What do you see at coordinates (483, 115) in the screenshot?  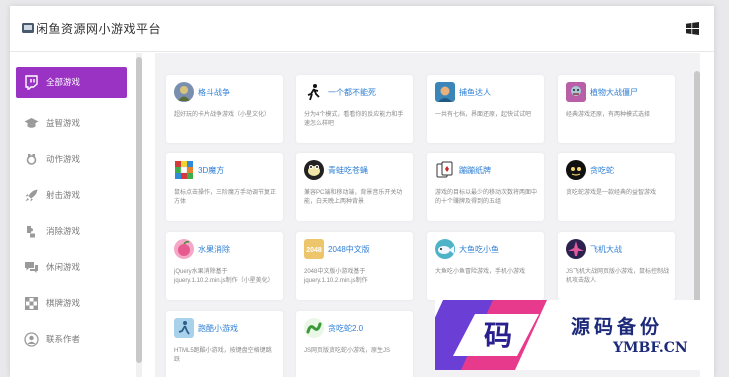 I see `game-description: 一共有七档，界面还原，起快试试吧` at bounding box center [483, 115].